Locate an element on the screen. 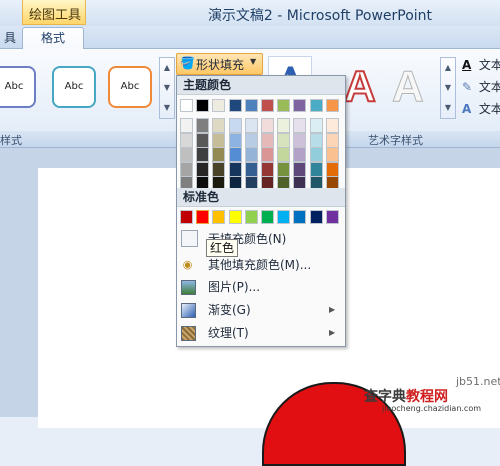 This screenshot has width=500, height=466. text-outline-button: ✎ 文本 is located at coordinates (481, 87).